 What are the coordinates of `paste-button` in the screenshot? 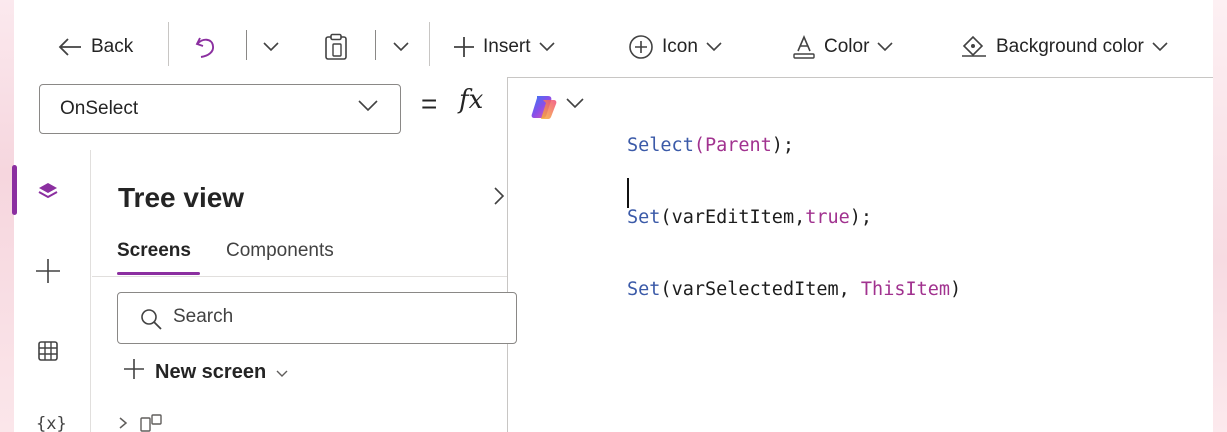 It's located at (336, 47).